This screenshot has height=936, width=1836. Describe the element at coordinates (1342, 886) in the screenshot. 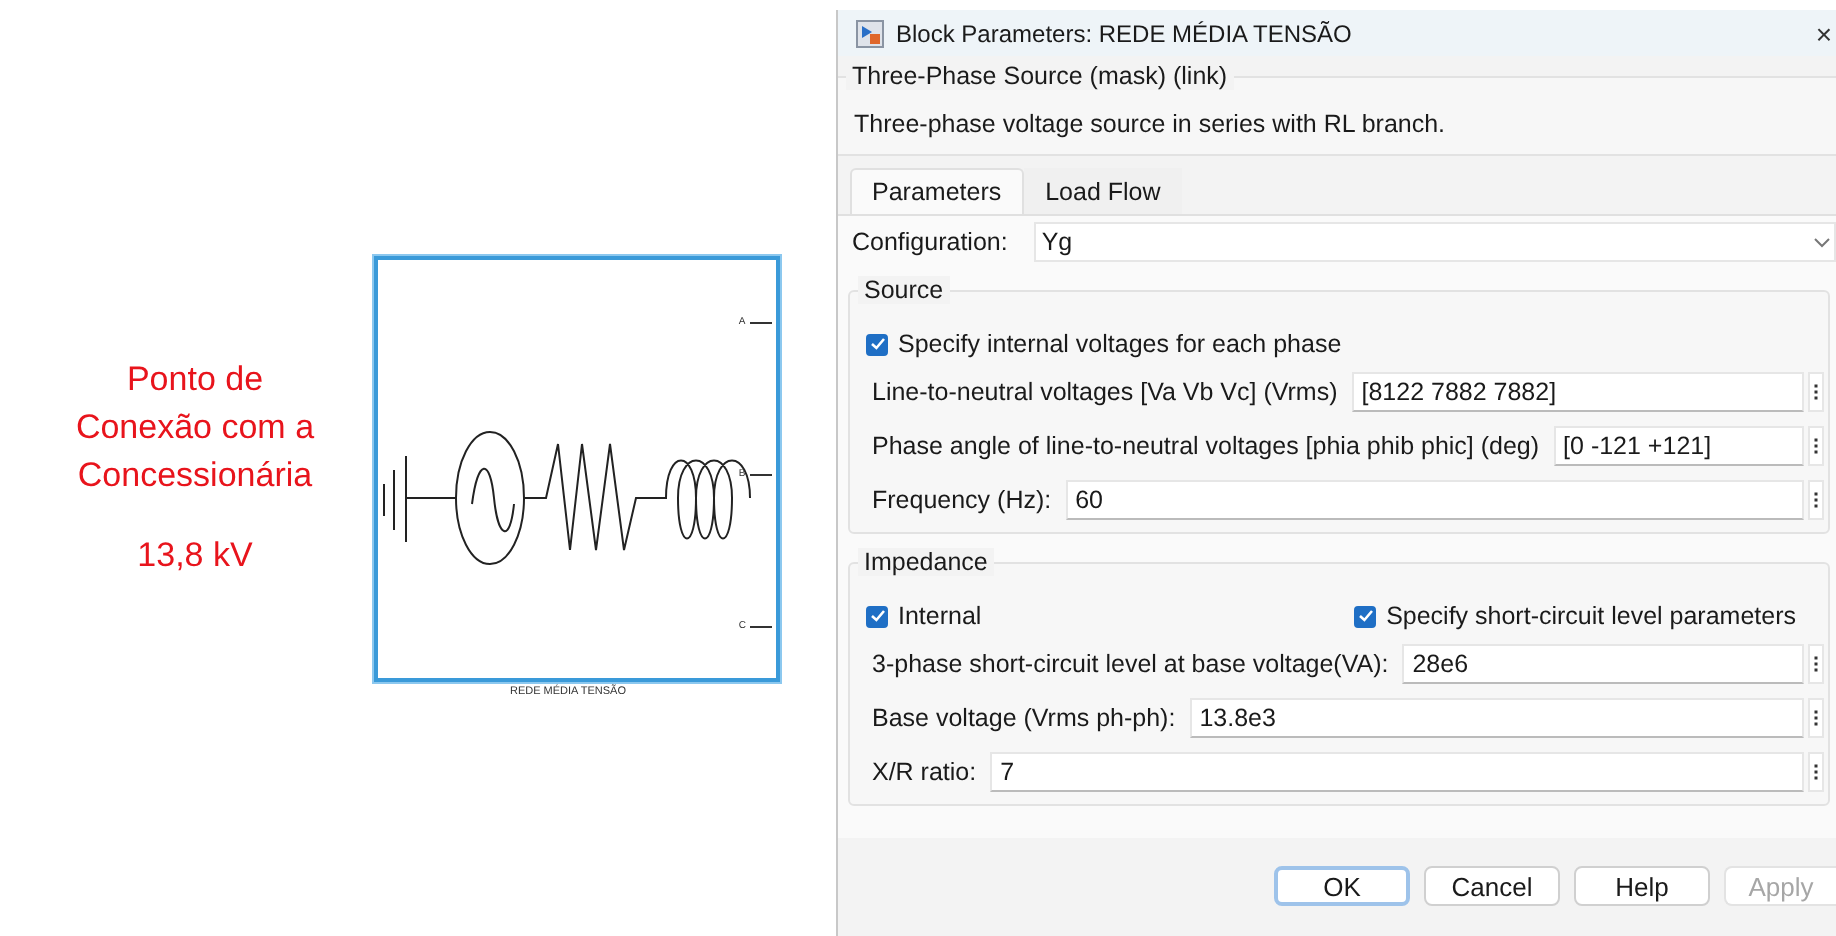

I see `dialog-button: OK` at that location.